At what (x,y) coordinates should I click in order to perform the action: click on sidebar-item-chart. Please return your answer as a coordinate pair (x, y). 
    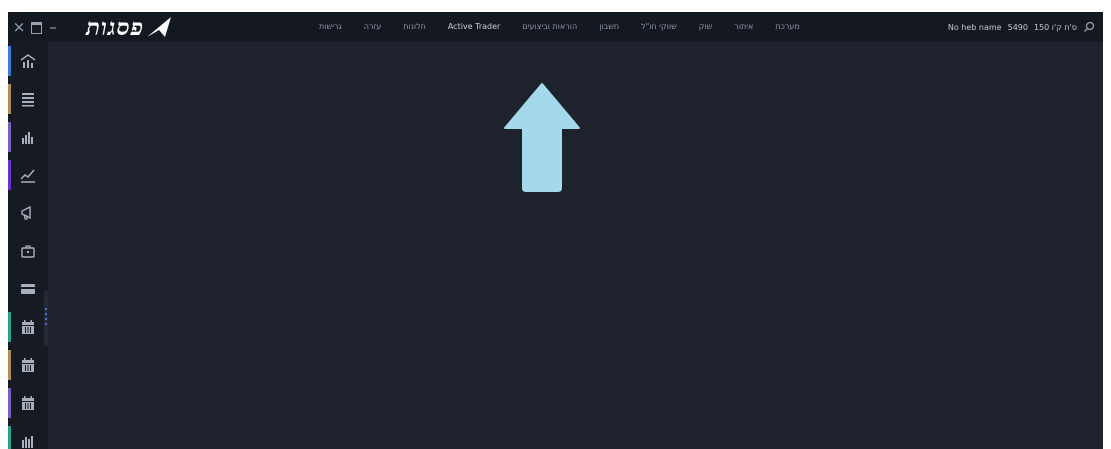
    Looking at the image, I should click on (28, 436).